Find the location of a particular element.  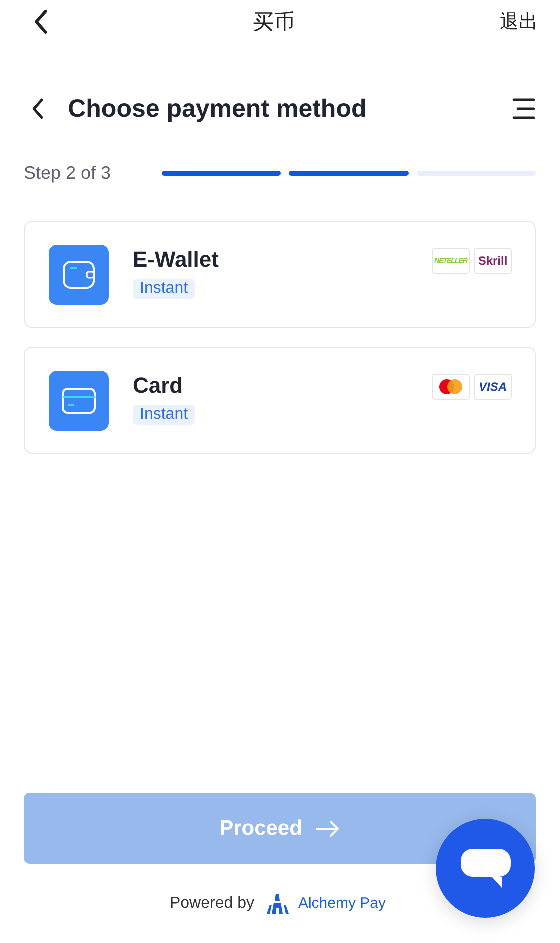

chat-icon is located at coordinates (486, 869).